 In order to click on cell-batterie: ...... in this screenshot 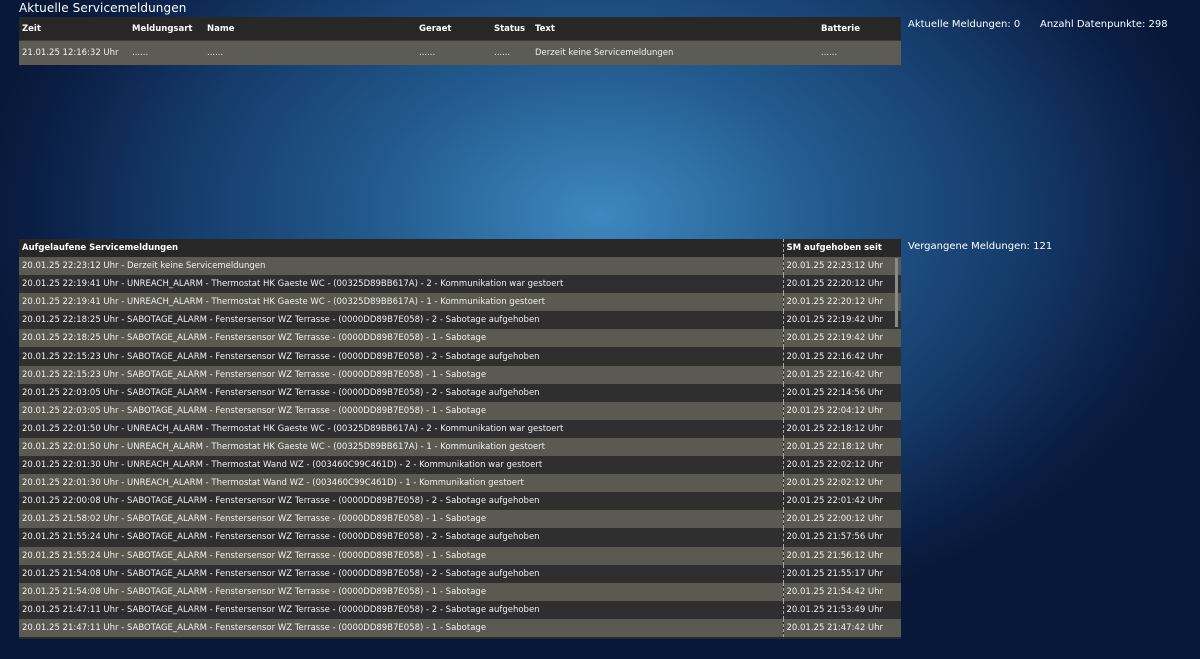, I will do `click(859, 53)`.